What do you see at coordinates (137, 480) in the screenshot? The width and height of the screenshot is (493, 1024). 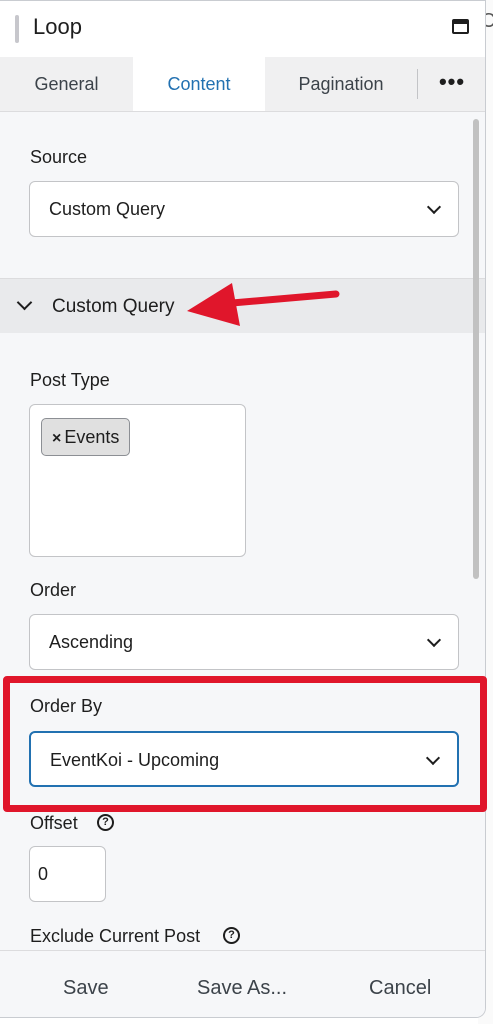 I see `post-type-multiselect: × Events` at bounding box center [137, 480].